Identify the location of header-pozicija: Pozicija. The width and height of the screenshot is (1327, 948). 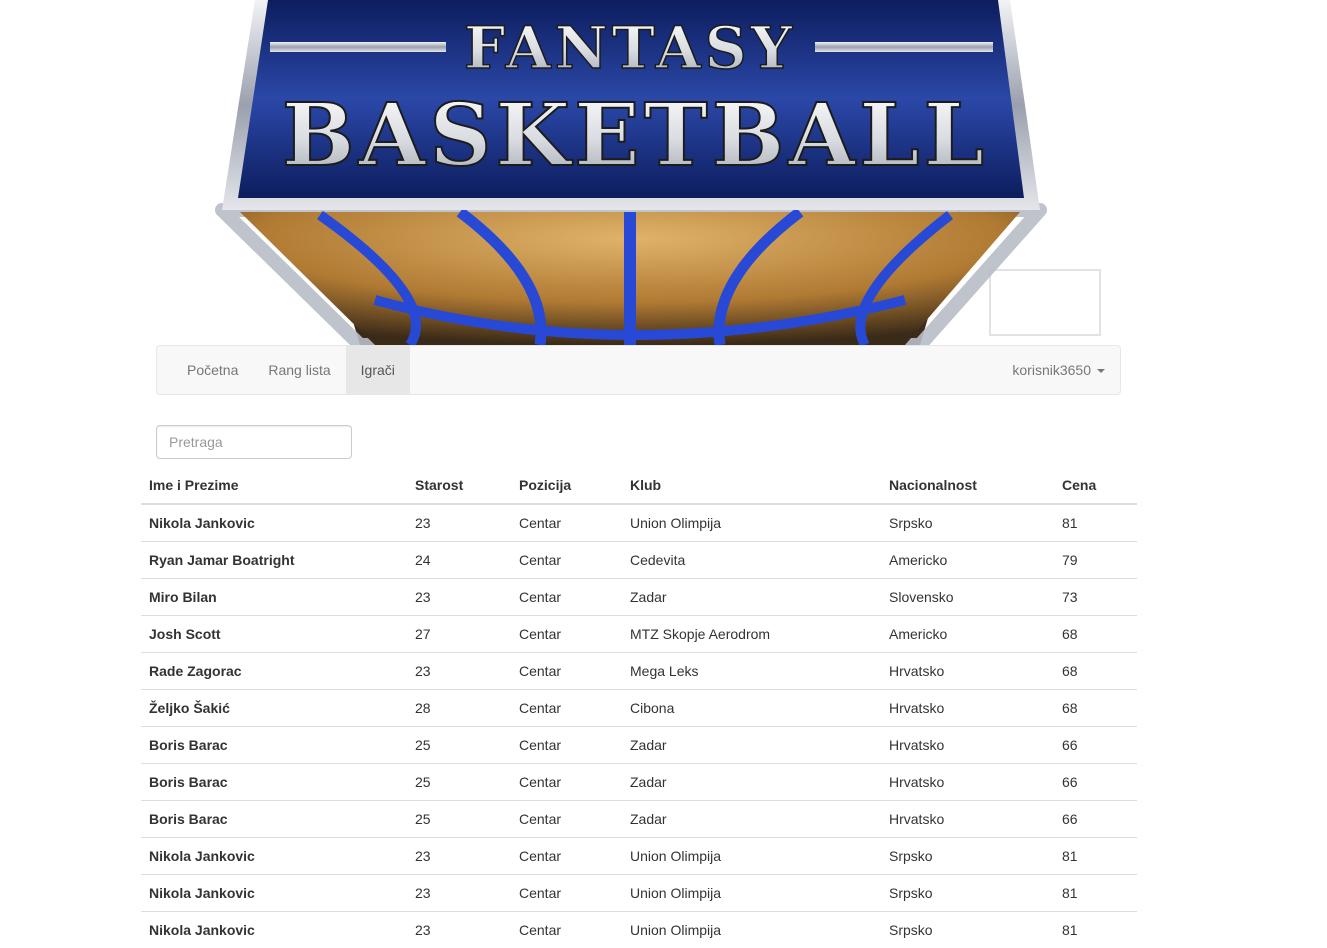
(566, 485).